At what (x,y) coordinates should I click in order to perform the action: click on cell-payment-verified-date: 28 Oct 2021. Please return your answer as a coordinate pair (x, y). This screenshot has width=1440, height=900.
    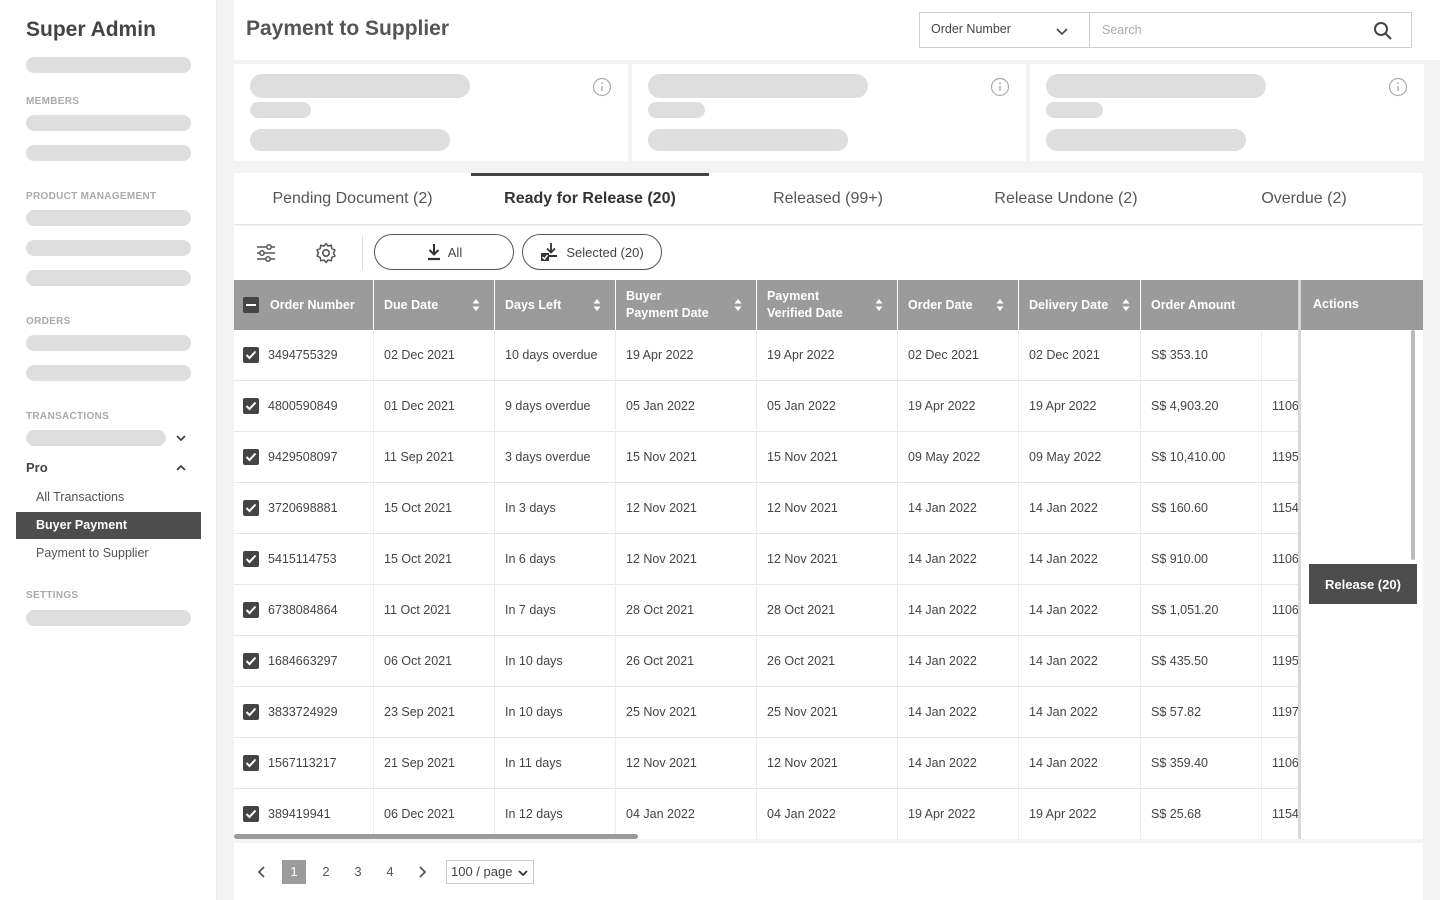
    Looking at the image, I should click on (827, 610).